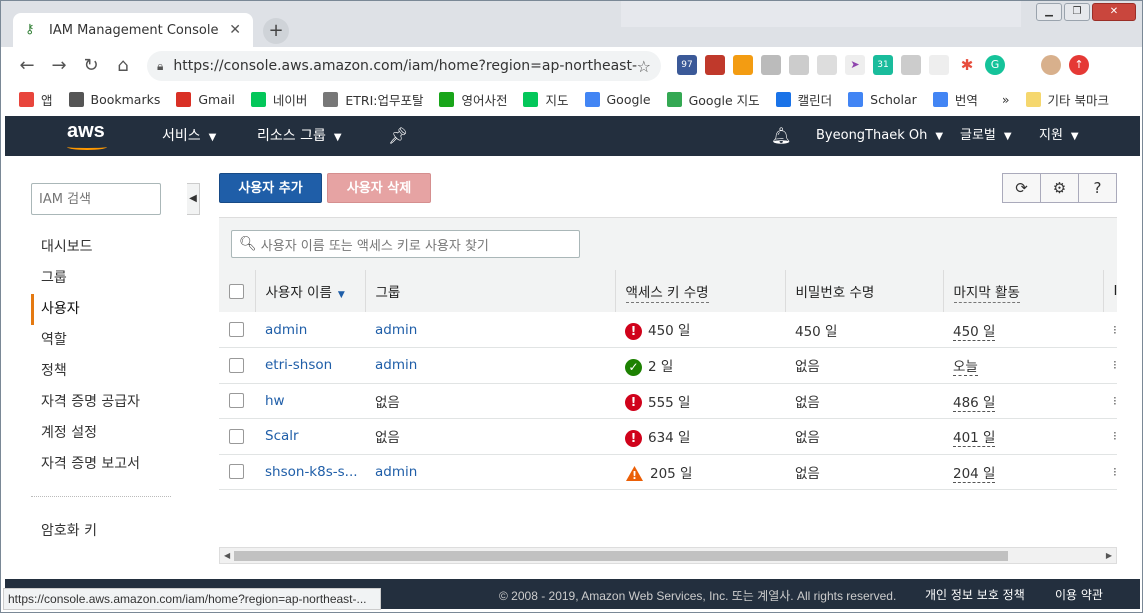 Image resolution: width=1143 pixels, height=613 pixels. I want to click on bookmark-item: 지도, so click(546, 99).